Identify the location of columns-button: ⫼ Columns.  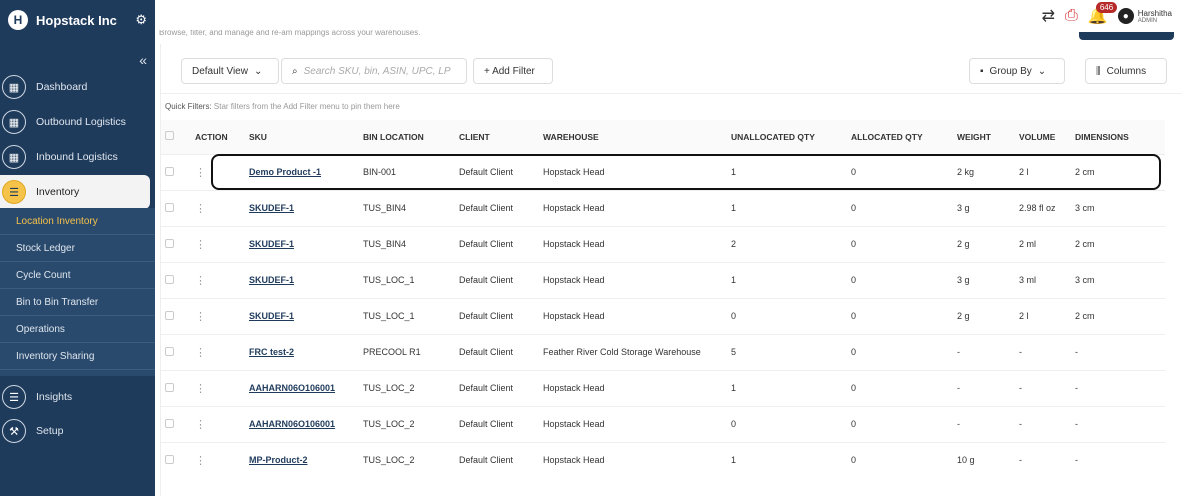
(1126, 71).